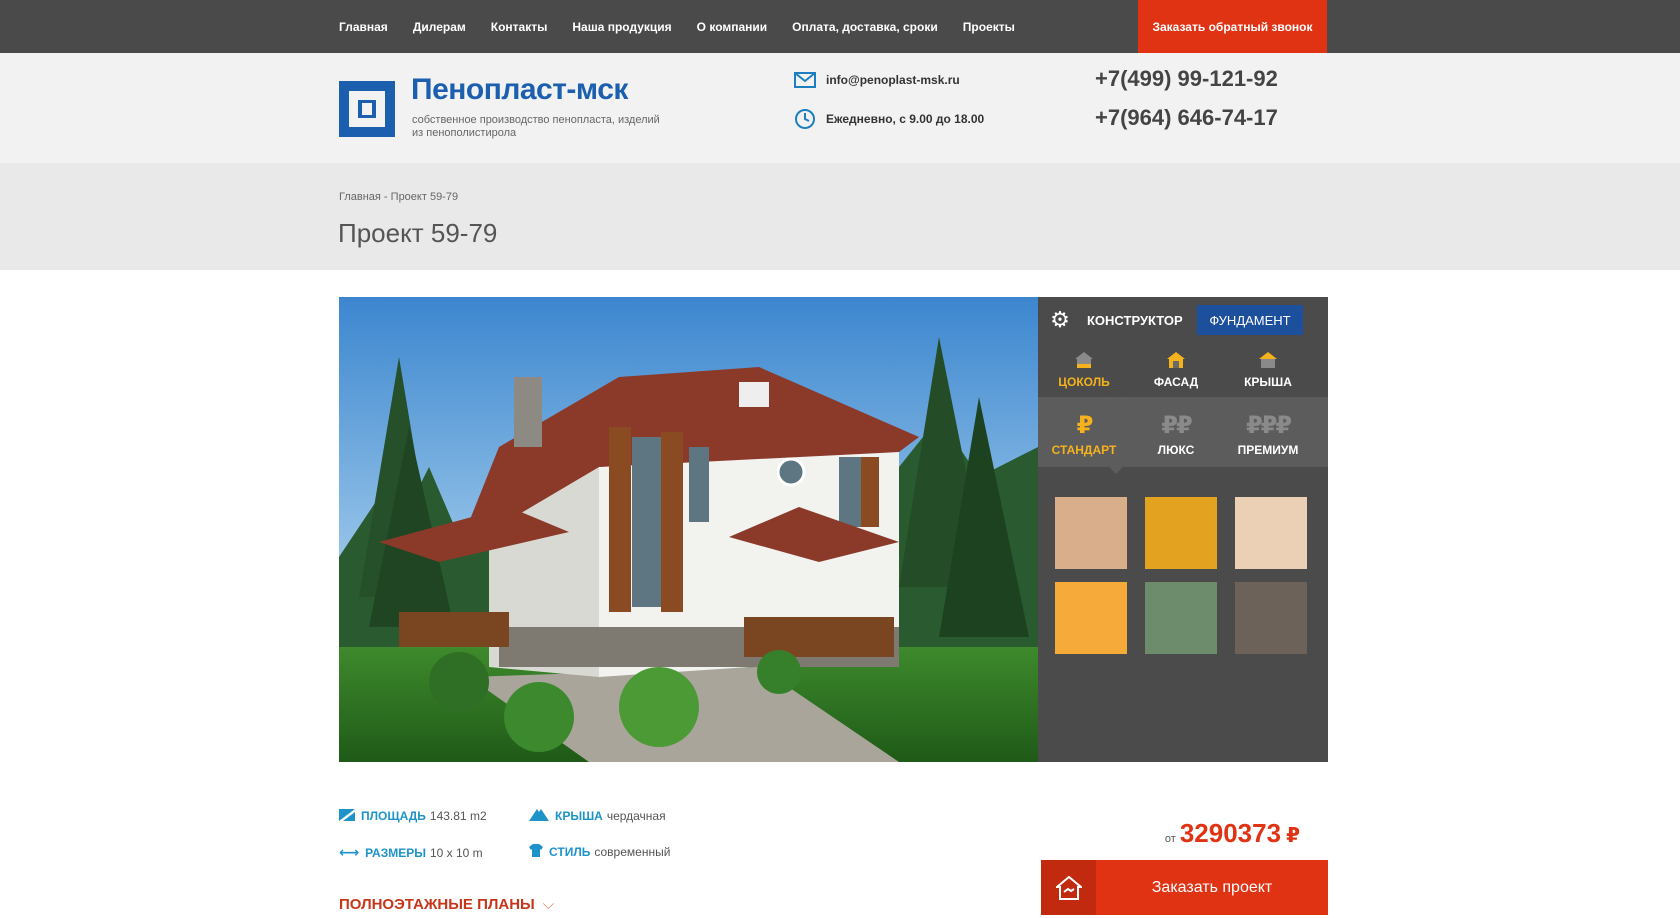 Image resolution: width=1680 pixels, height=918 pixels. Describe the element at coordinates (805, 119) in the screenshot. I see `clock-icon` at that location.